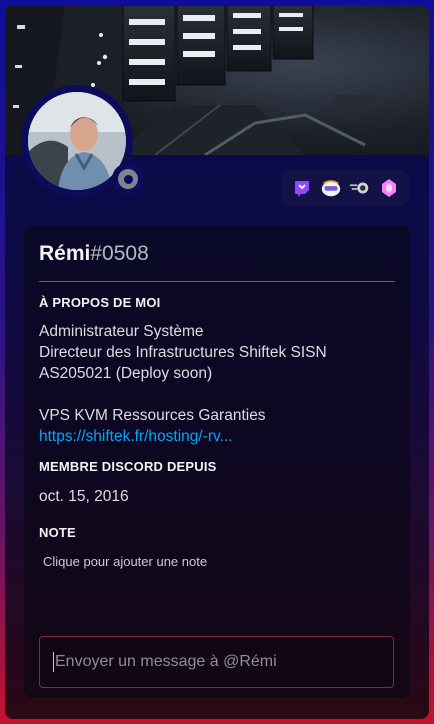 This screenshot has width=434, height=724. What do you see at coordinates (331, 188) in the screenshot?
I see `hypesquad-mascot-badge-icon` at bounding box center [331, 188].